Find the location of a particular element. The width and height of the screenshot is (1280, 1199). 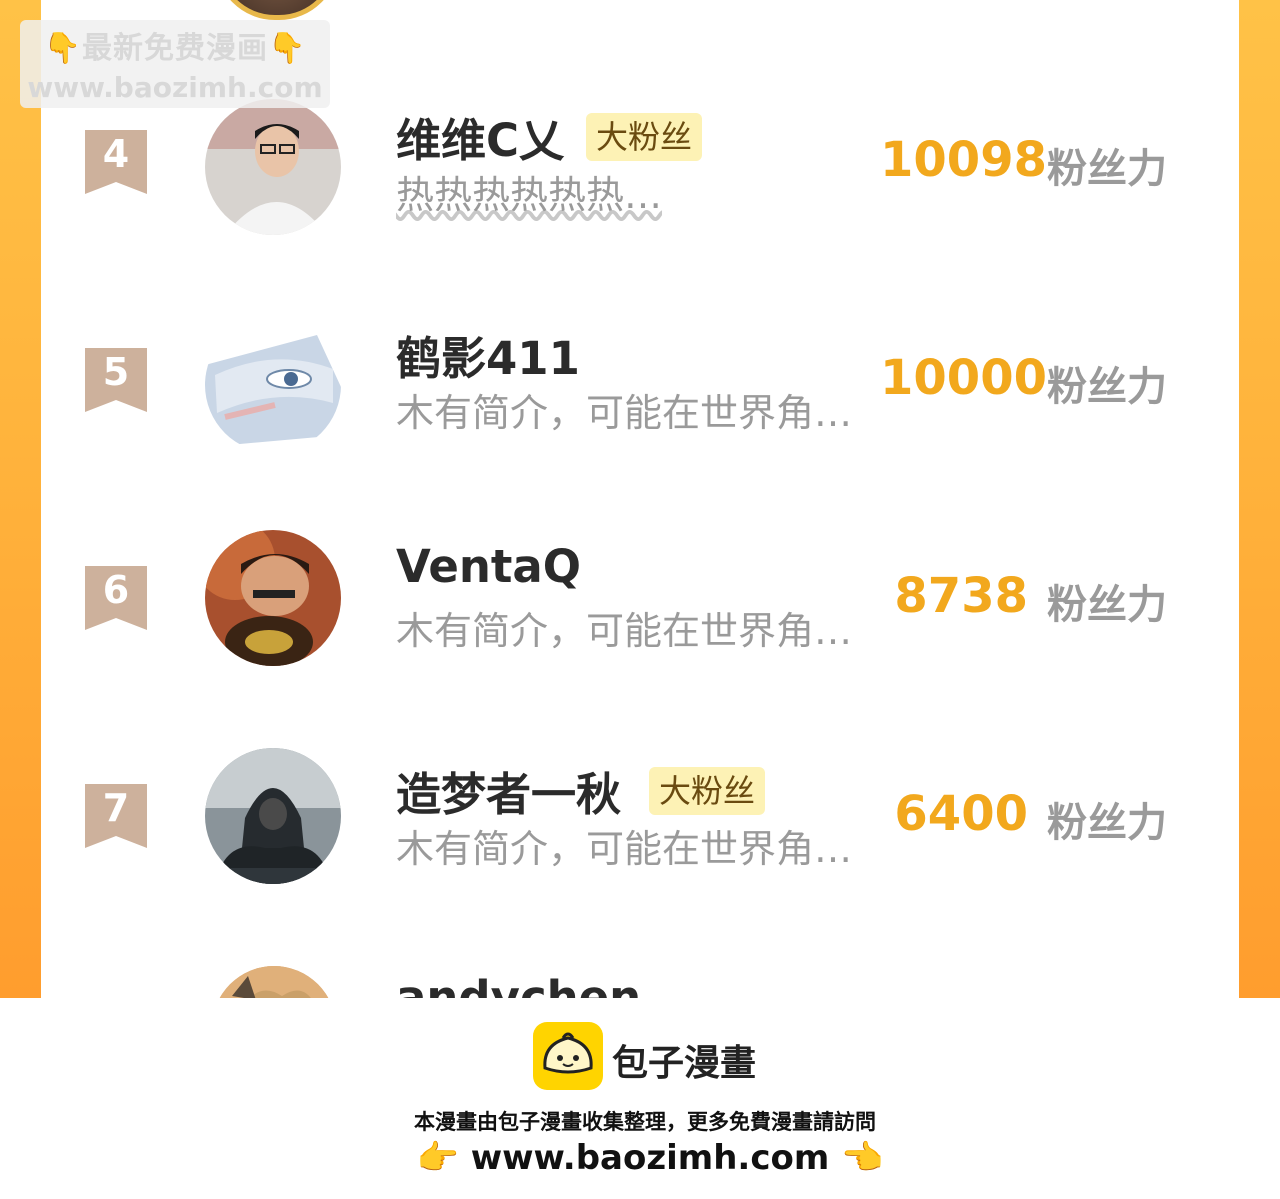

footer-note: 本漫畫由包子漫畫收集整理，更多免費漫畫請訪問 is located at coordinates (645, 1122).